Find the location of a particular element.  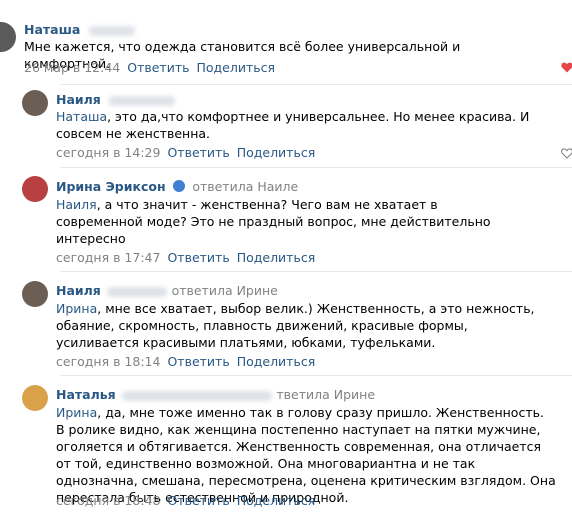

vk-badge-icon is located at coordinates (178, 186).